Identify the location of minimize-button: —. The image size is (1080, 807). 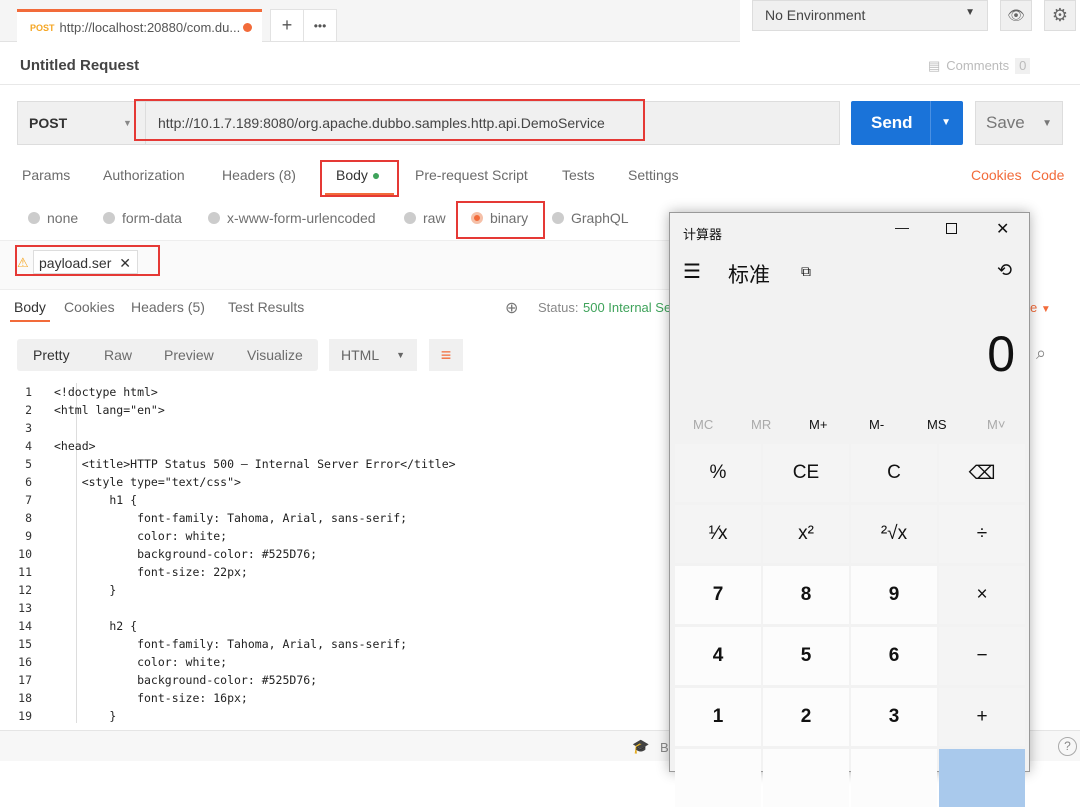
(902, 227).